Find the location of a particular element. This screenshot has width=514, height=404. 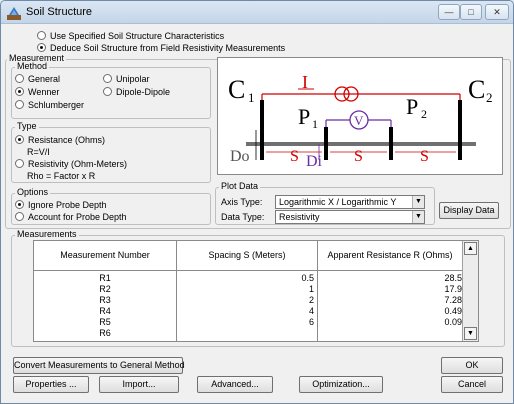

table-row: R4 4 0.49 is located at coordinates (249, 311).